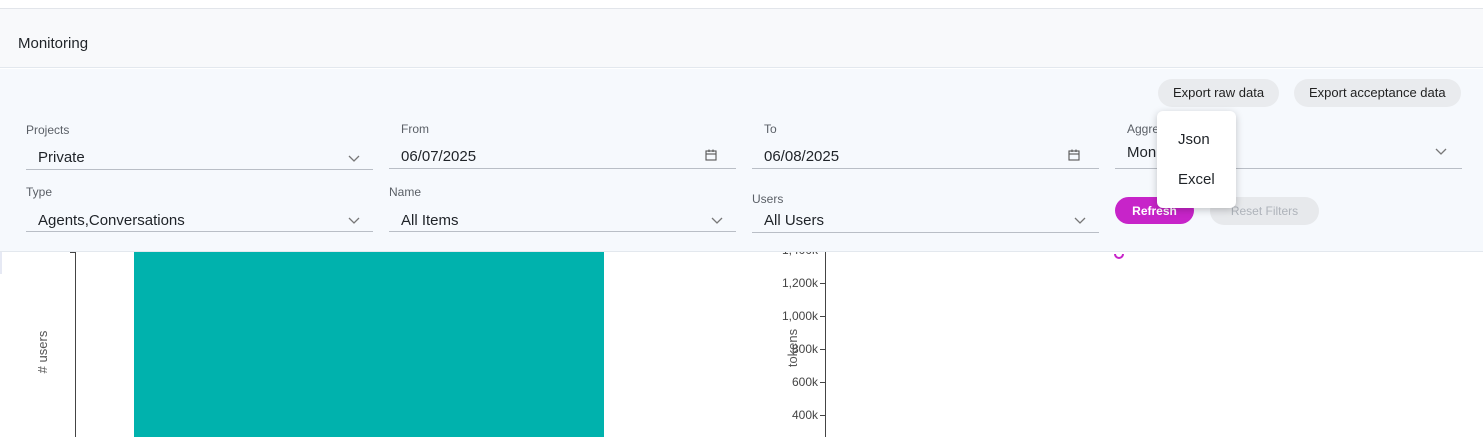  Describe the element at coordinates (925, 146) in the screenshot. I see `to-date-field: To 06/08/2025` at that location.